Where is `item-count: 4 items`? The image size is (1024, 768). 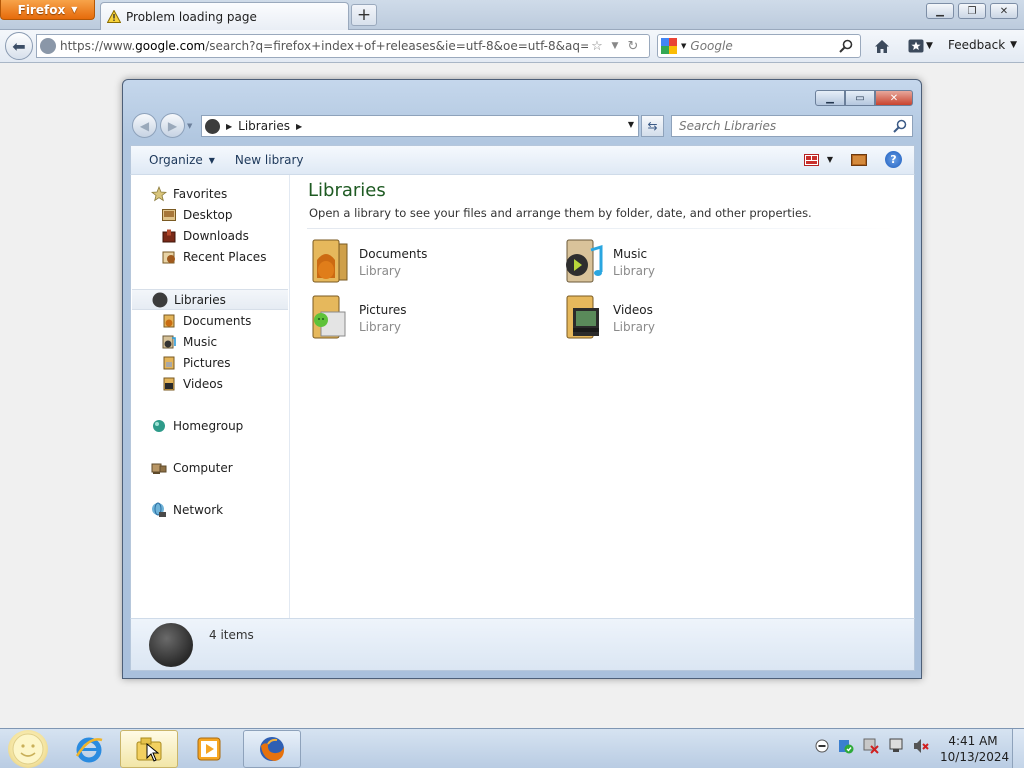
item-count: 4 items is located at coordinates (231, 635).